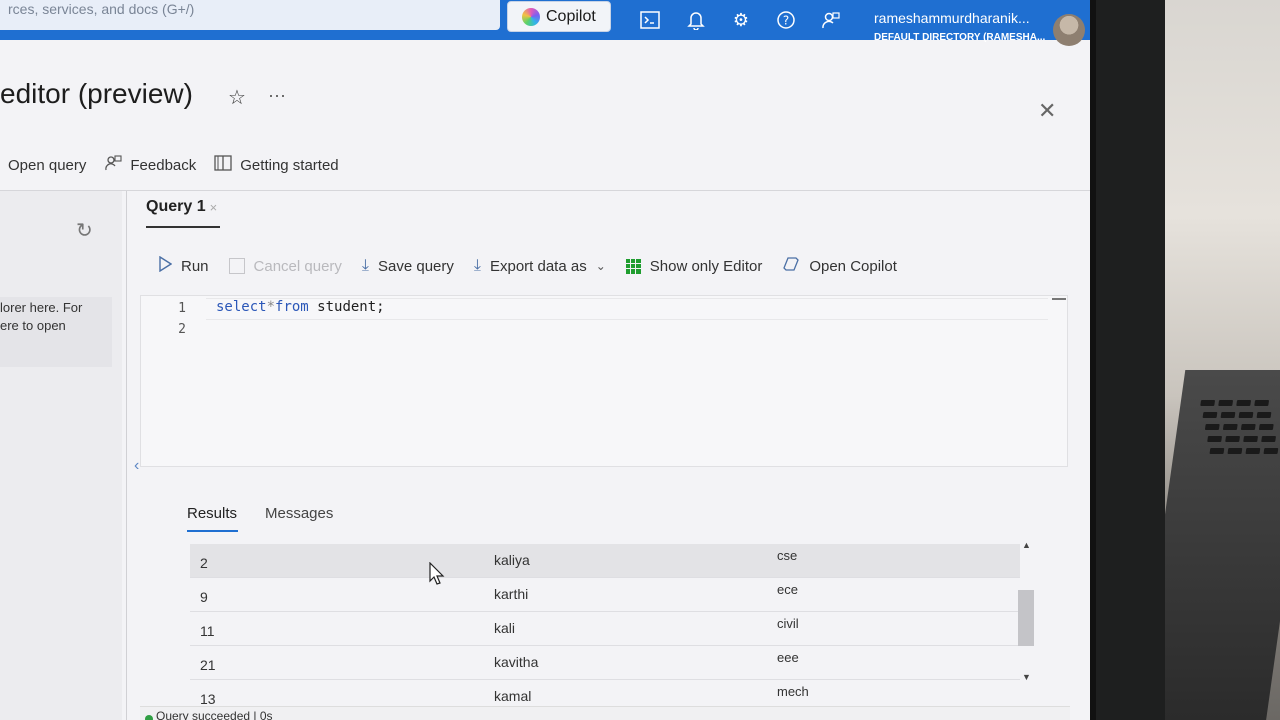  Describe the element at coordinates (163, 165) in the screenshot. I see `feedback-label: Feedback` at that location.